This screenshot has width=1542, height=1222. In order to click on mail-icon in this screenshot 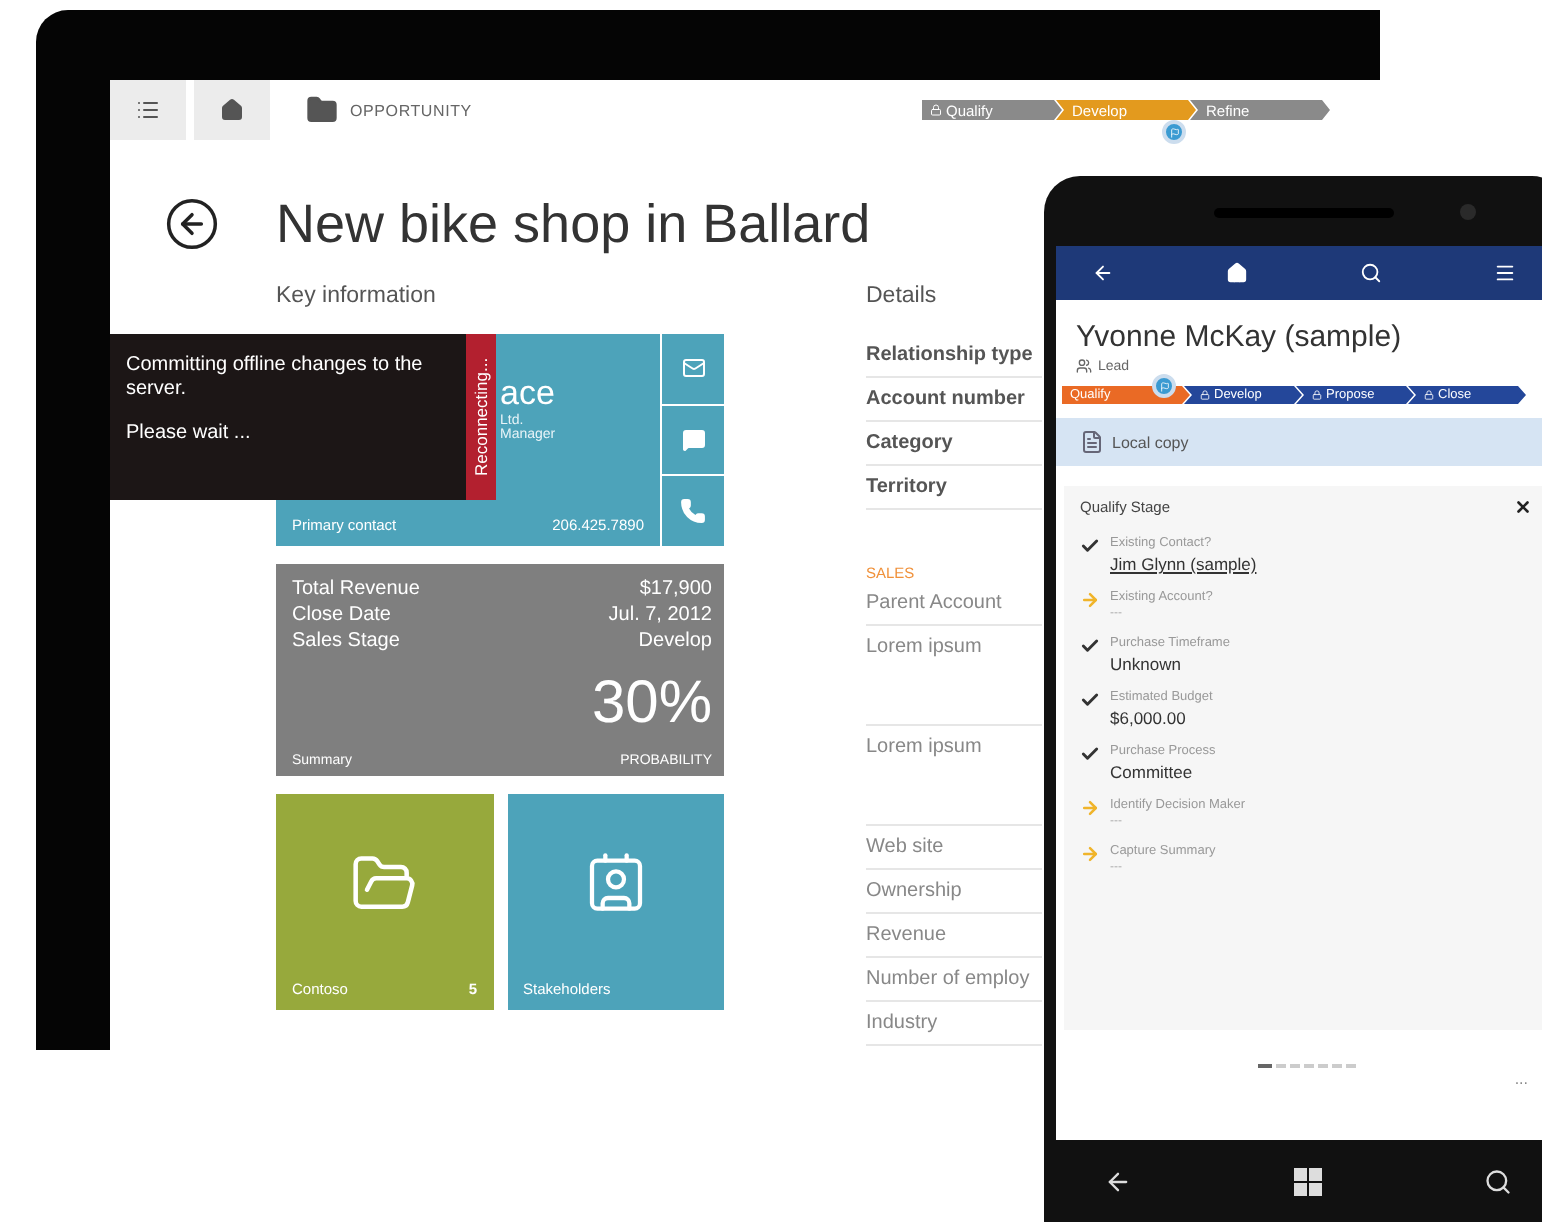, I will do `click(693, 368)`.